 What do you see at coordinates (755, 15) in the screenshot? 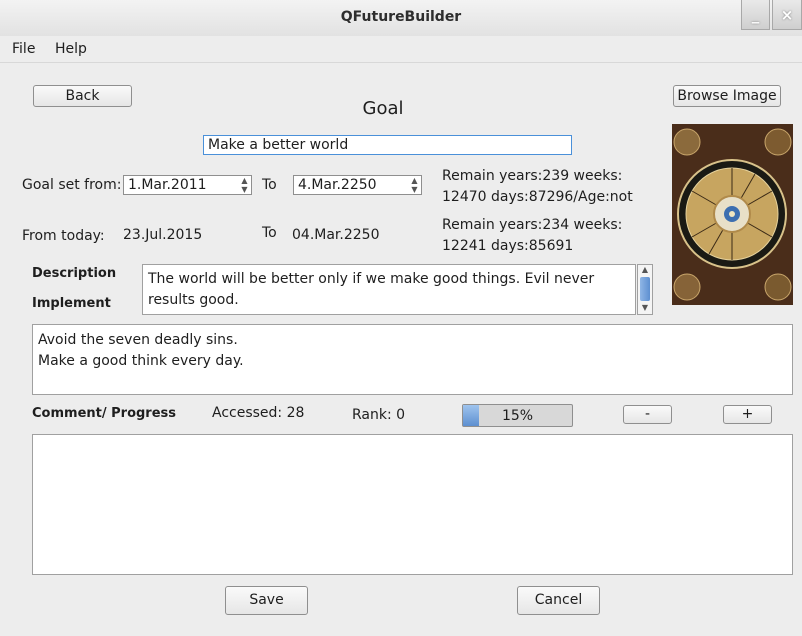
I see `minimize-button: _` at bounding box center [755, 15].